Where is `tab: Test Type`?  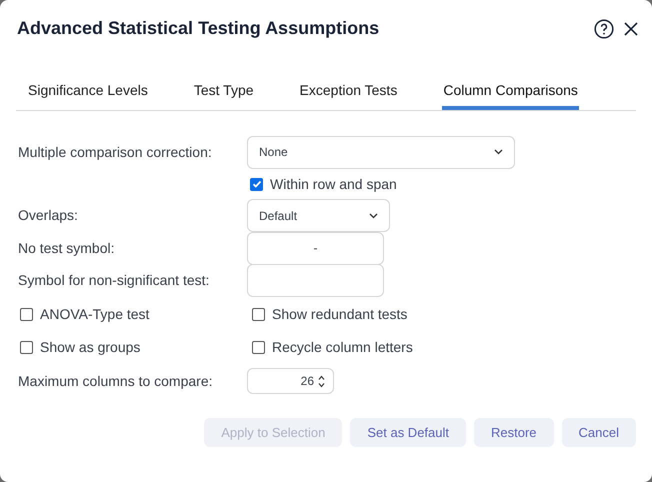
tab: Test Type is located at coordinates (223, 94).